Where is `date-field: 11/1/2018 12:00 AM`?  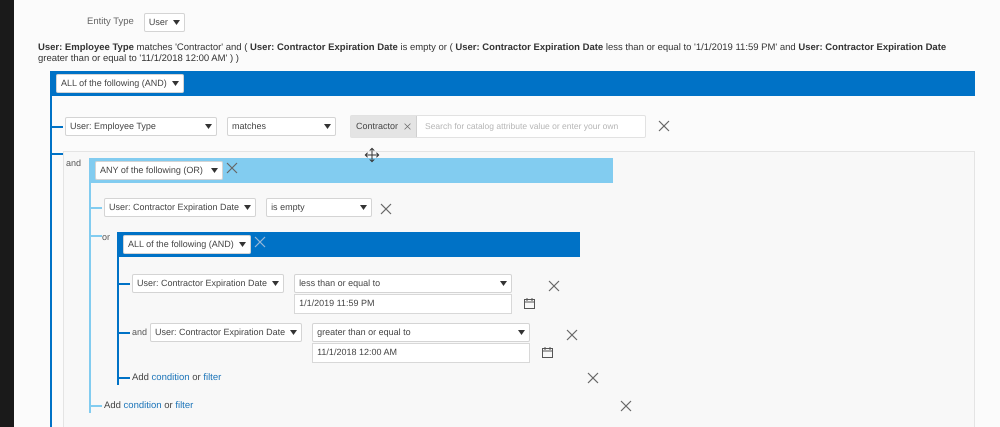 date-field: 11/1/2018 12:00 AM is located at coordinates (421, 353).